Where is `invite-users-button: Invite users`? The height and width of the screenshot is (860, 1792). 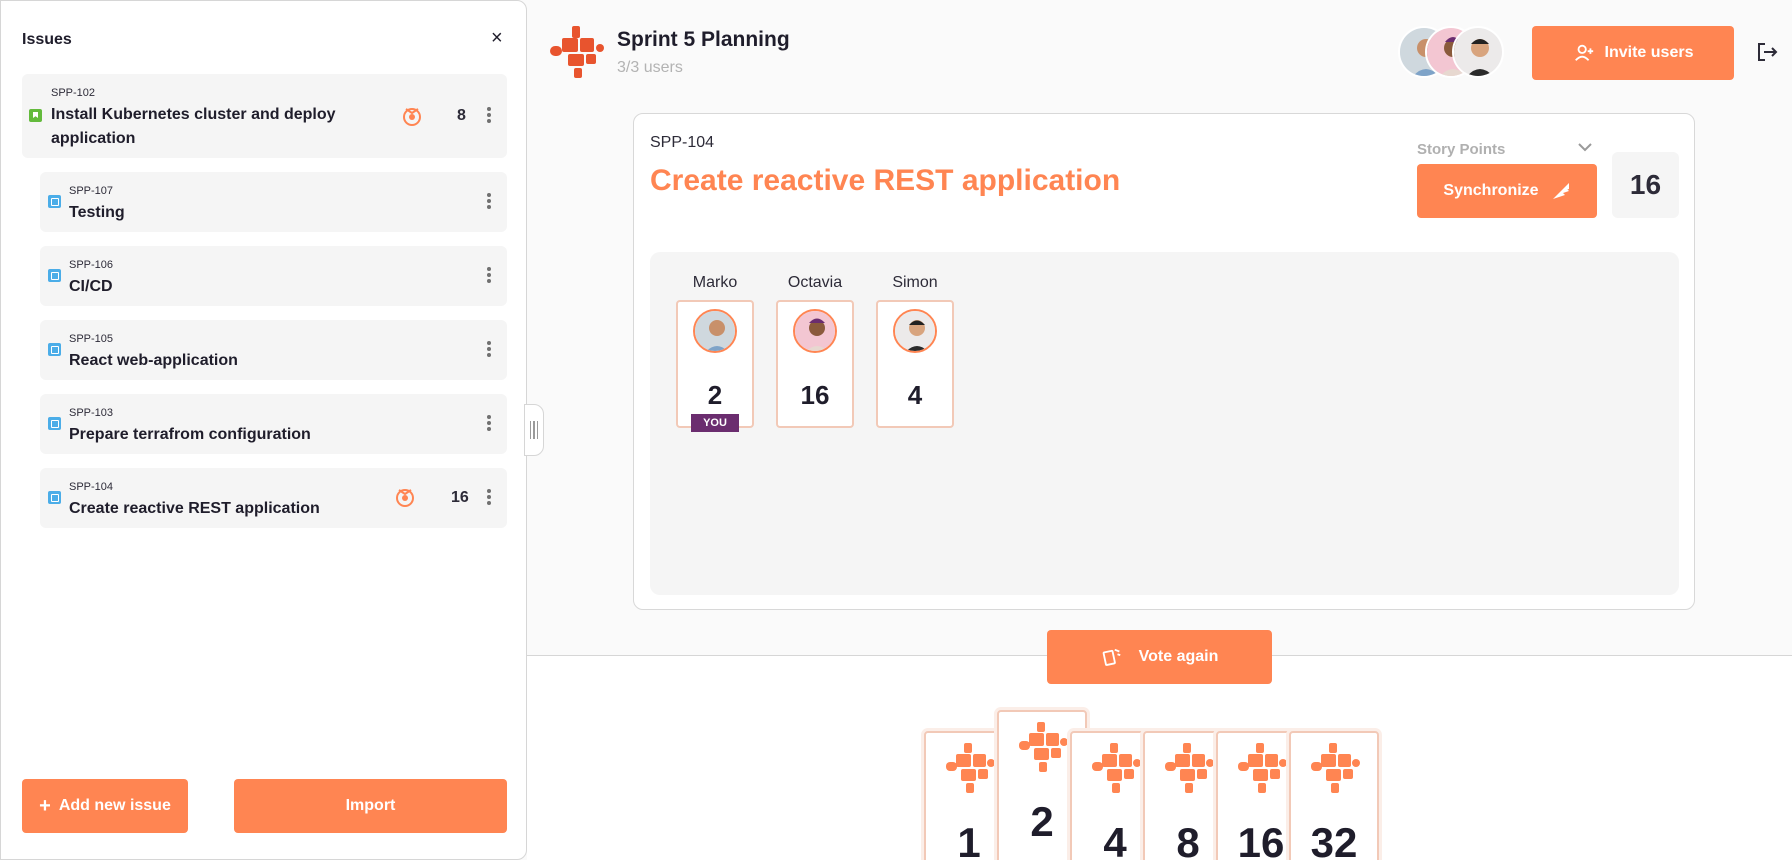 invite-users-button: Invite users is located at coordinates (1633, 53).